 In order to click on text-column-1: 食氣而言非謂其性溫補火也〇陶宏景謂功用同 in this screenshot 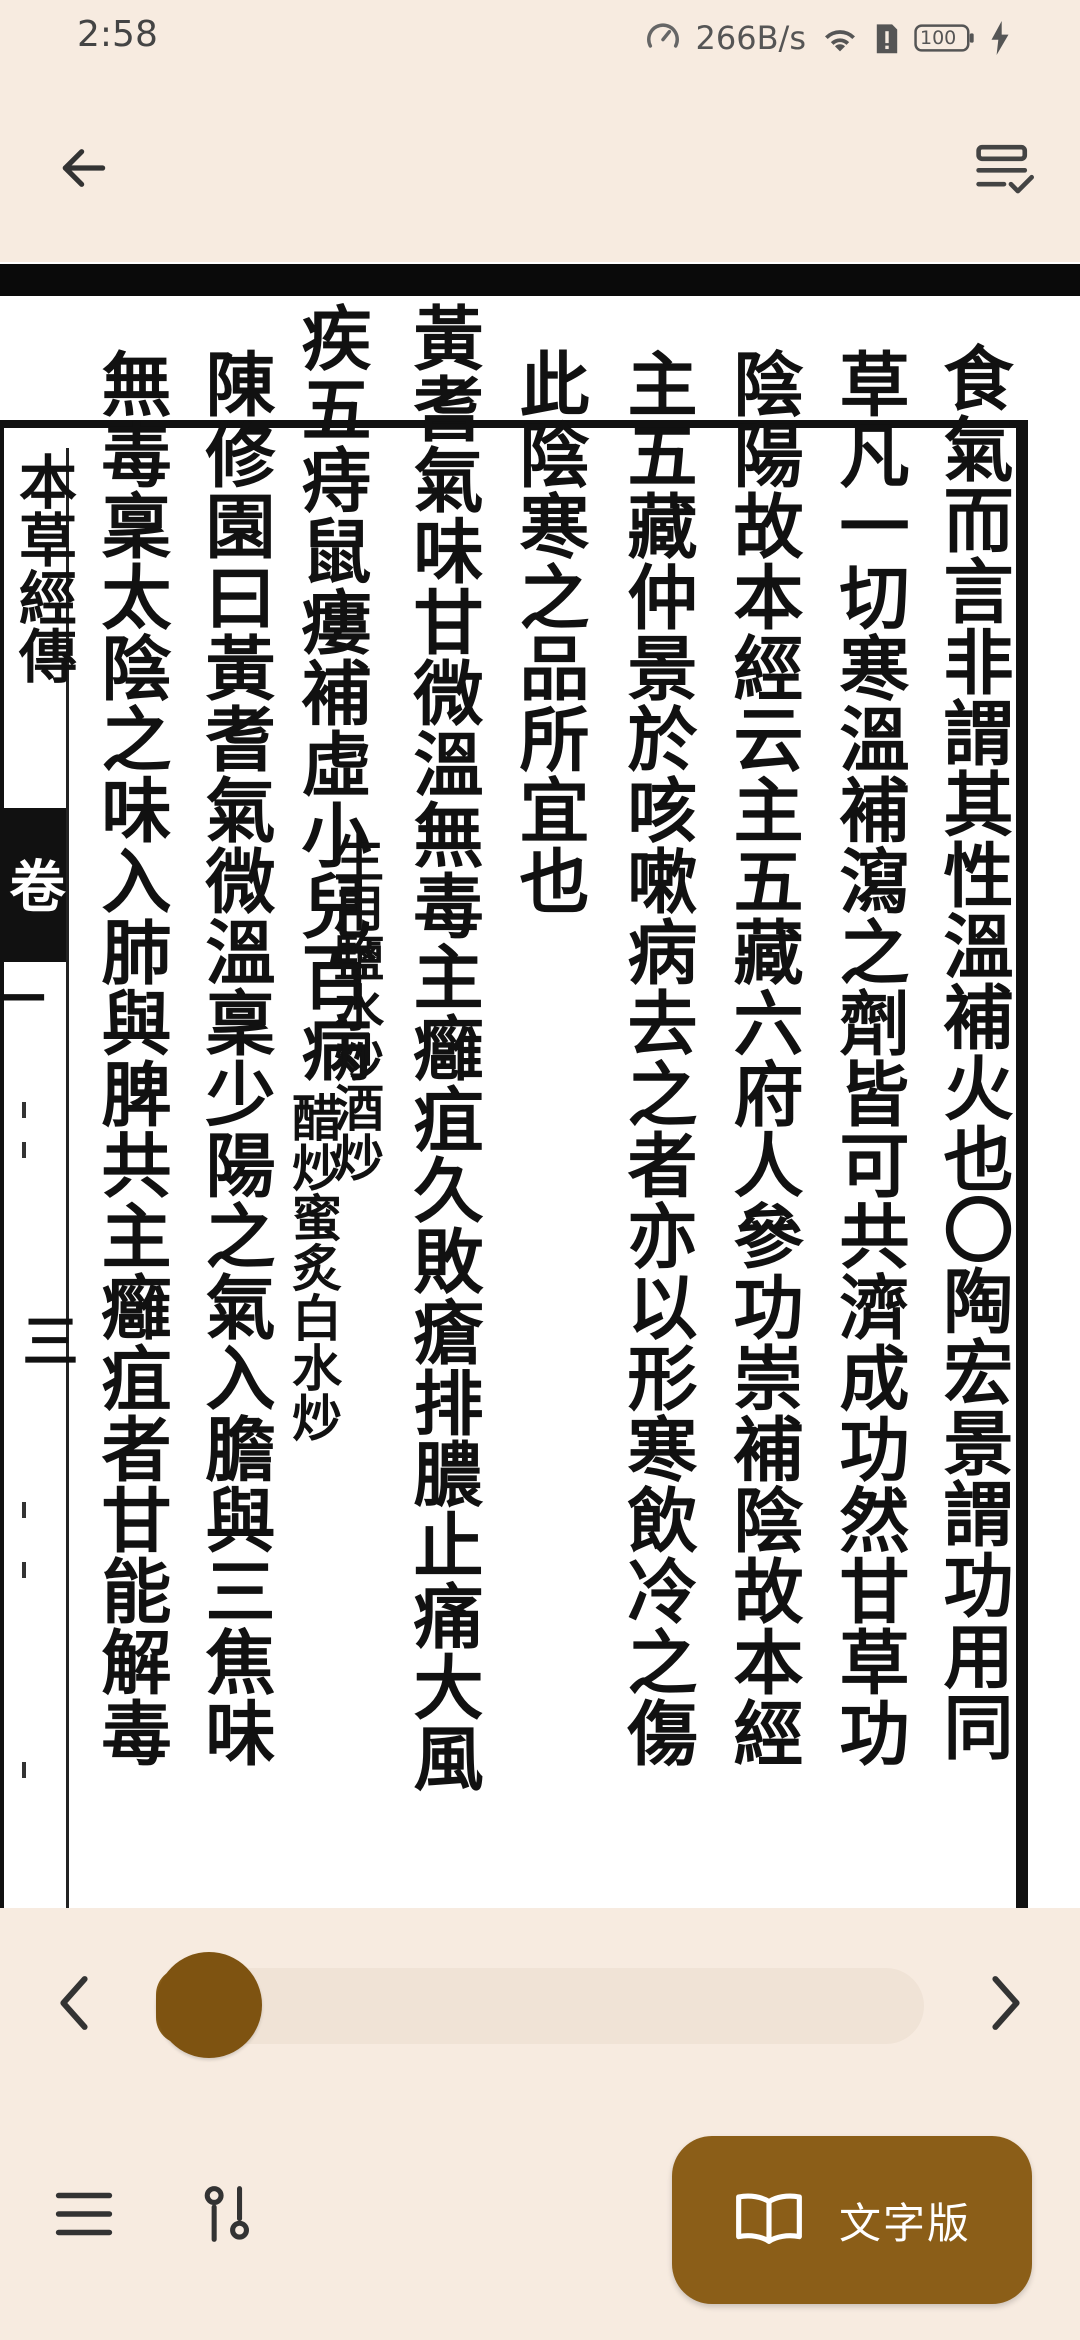, I will do `click(973, 1052)`.